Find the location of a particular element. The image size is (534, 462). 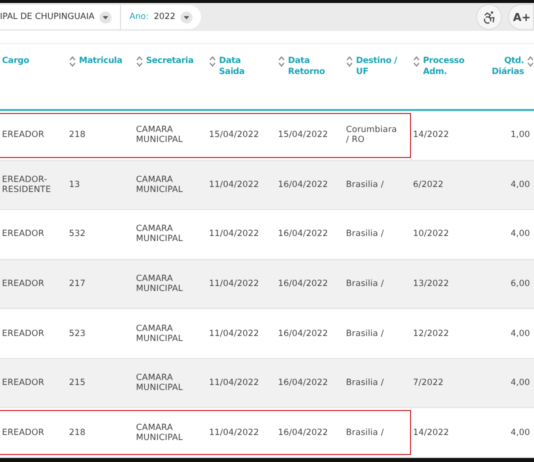

table-cell-text: Corumbiara / RO is located at coordinates (371, 135).